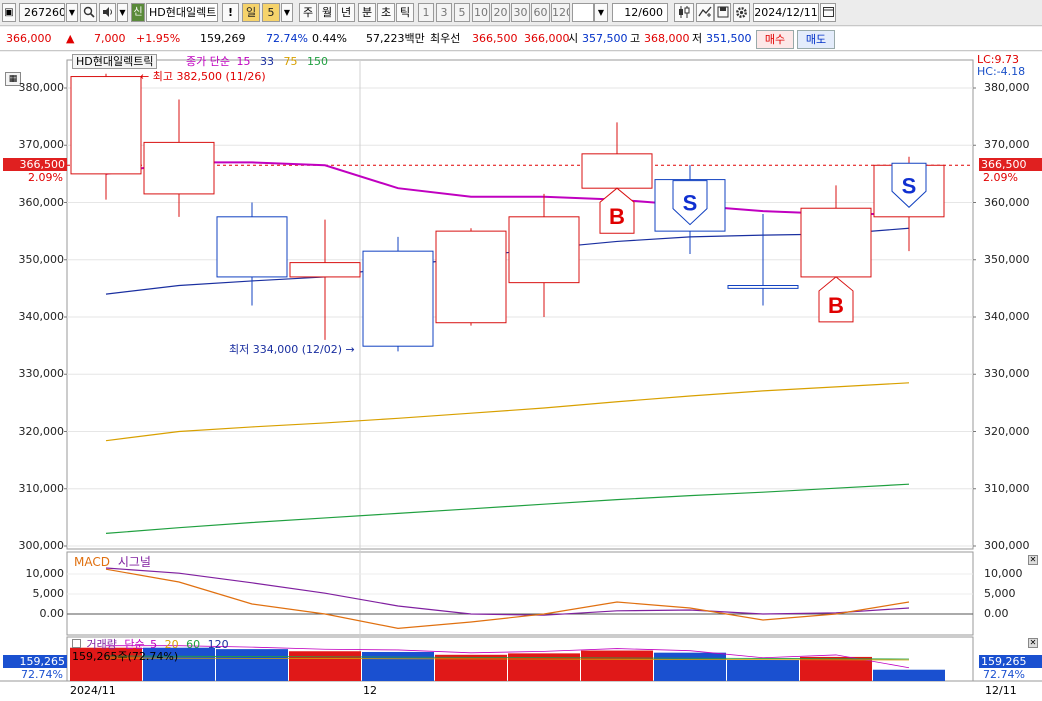  I want to click on period-tab-week: 주, so click(308, 12).